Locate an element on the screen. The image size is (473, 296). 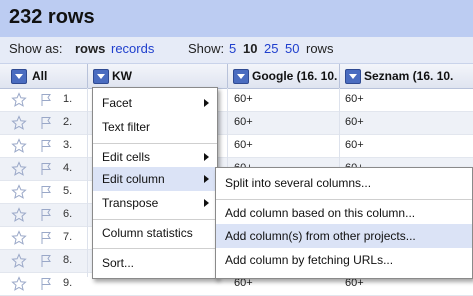
show-as-label: Show as: is located at coordinates (36, 48).